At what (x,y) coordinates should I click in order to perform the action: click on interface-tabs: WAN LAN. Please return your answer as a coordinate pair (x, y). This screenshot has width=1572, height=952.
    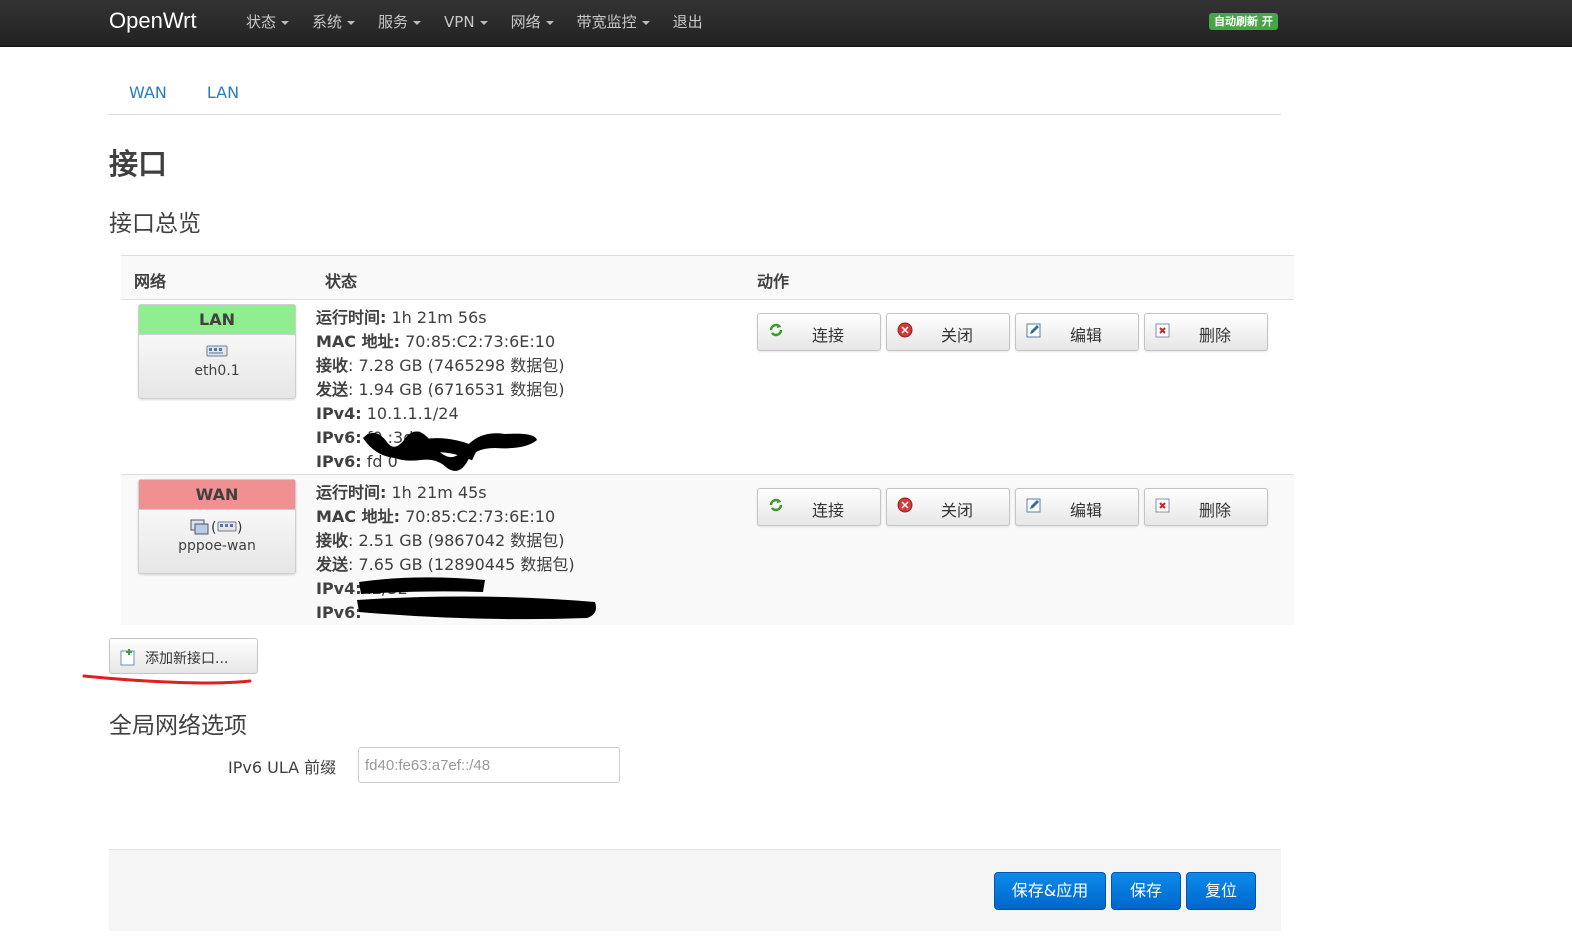
    Looking at the image, I should click on (695, 93).